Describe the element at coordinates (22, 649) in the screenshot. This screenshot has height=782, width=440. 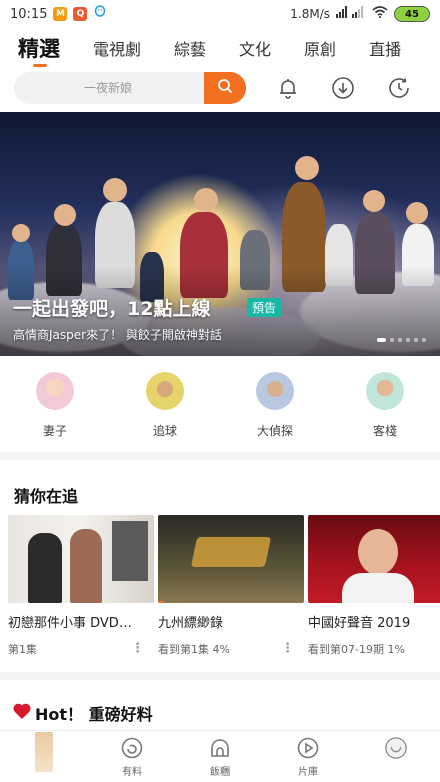
I see `card-meta: 第1集` at that location.